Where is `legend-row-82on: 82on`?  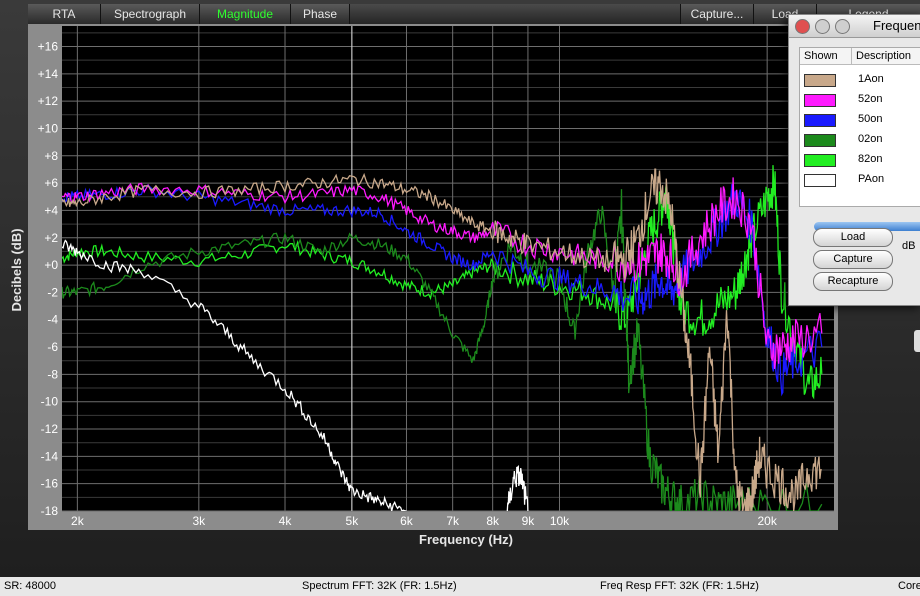
legend-row-82on: 82on is located at coordinates (860, 160).